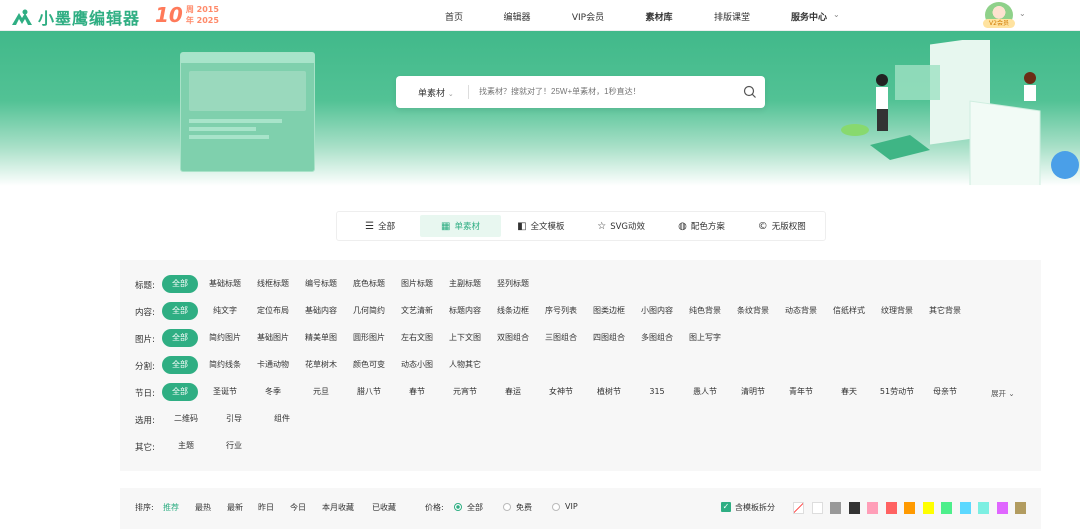 The image size is (1080, 529). I want to click on filter-option: 二维码, so click(186, 419).